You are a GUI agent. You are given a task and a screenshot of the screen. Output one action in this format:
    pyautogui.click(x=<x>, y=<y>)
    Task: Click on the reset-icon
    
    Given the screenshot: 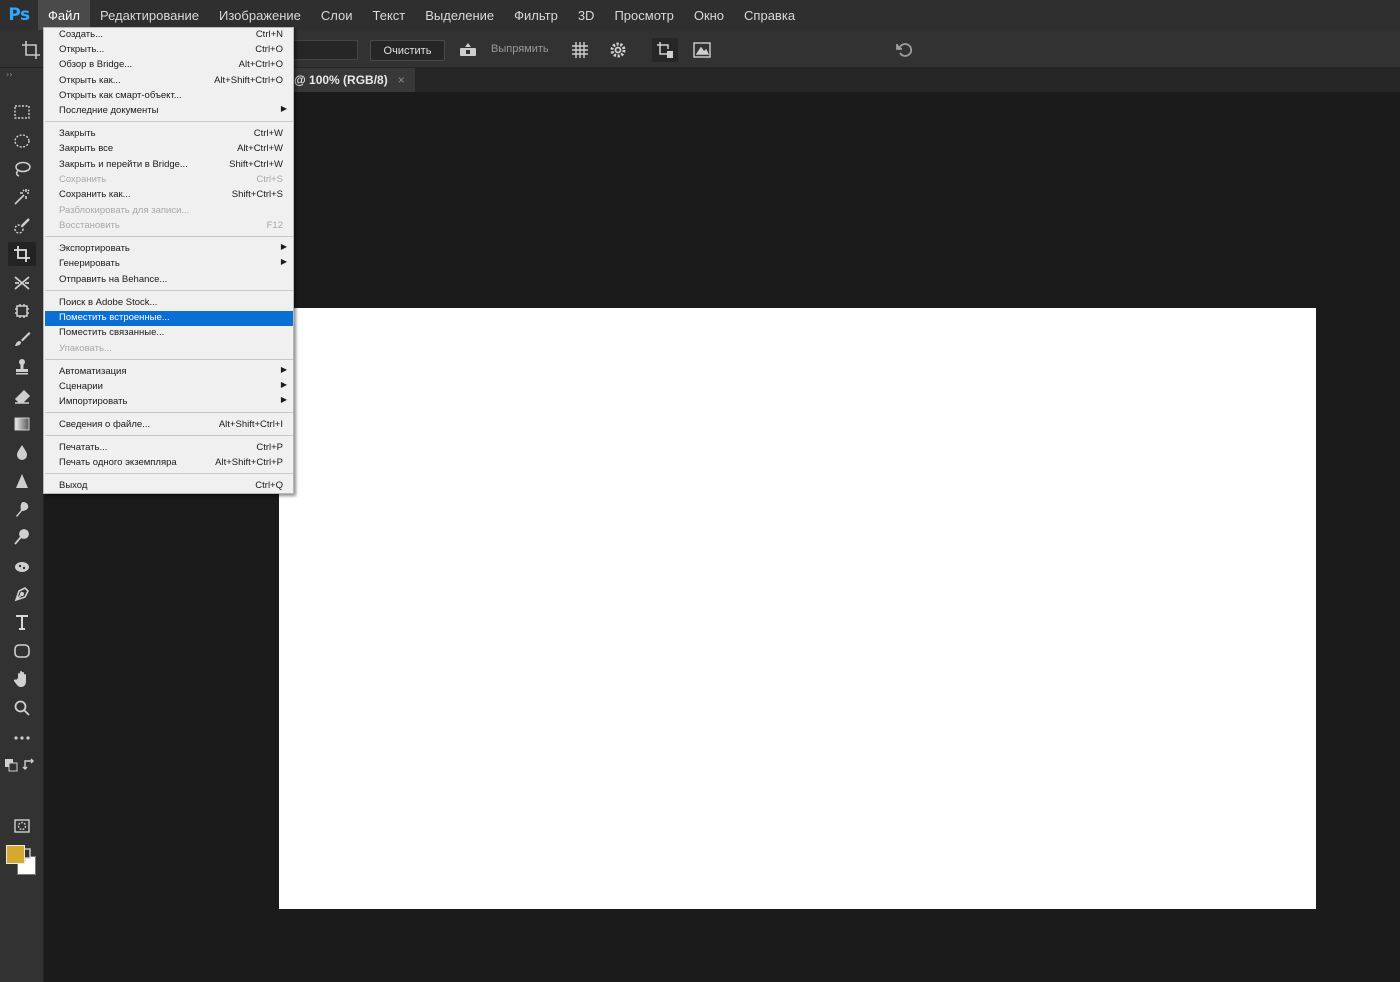 What is the action you would take?
    pyautogui.click(x=905, y=50)
    